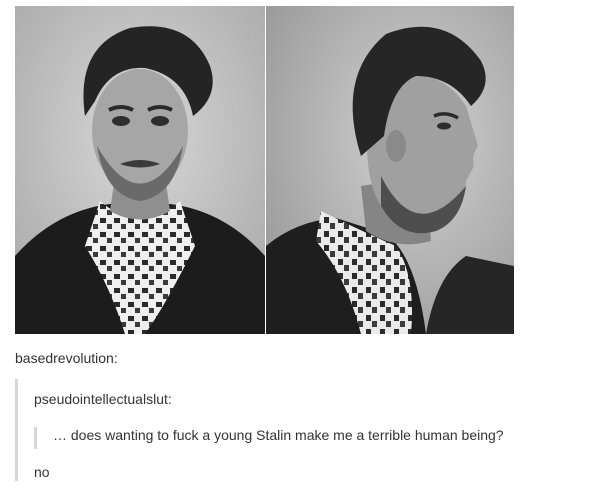  Describe the element at coordinates (16, 430) in the screenshot. I see `quote-bar-outer` at that location.